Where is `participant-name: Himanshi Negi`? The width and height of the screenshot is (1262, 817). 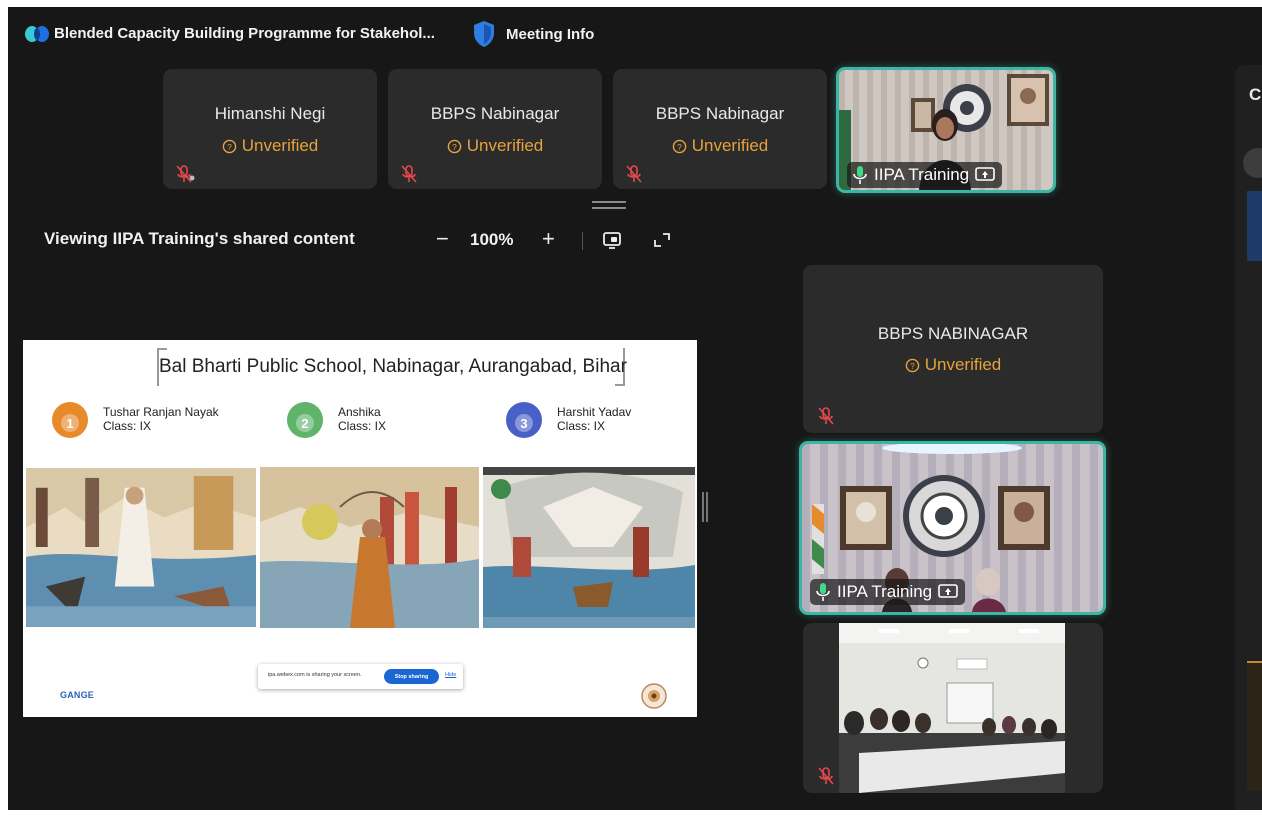
participant-name: Himanshi Negi is located at coordinates (270, 113).